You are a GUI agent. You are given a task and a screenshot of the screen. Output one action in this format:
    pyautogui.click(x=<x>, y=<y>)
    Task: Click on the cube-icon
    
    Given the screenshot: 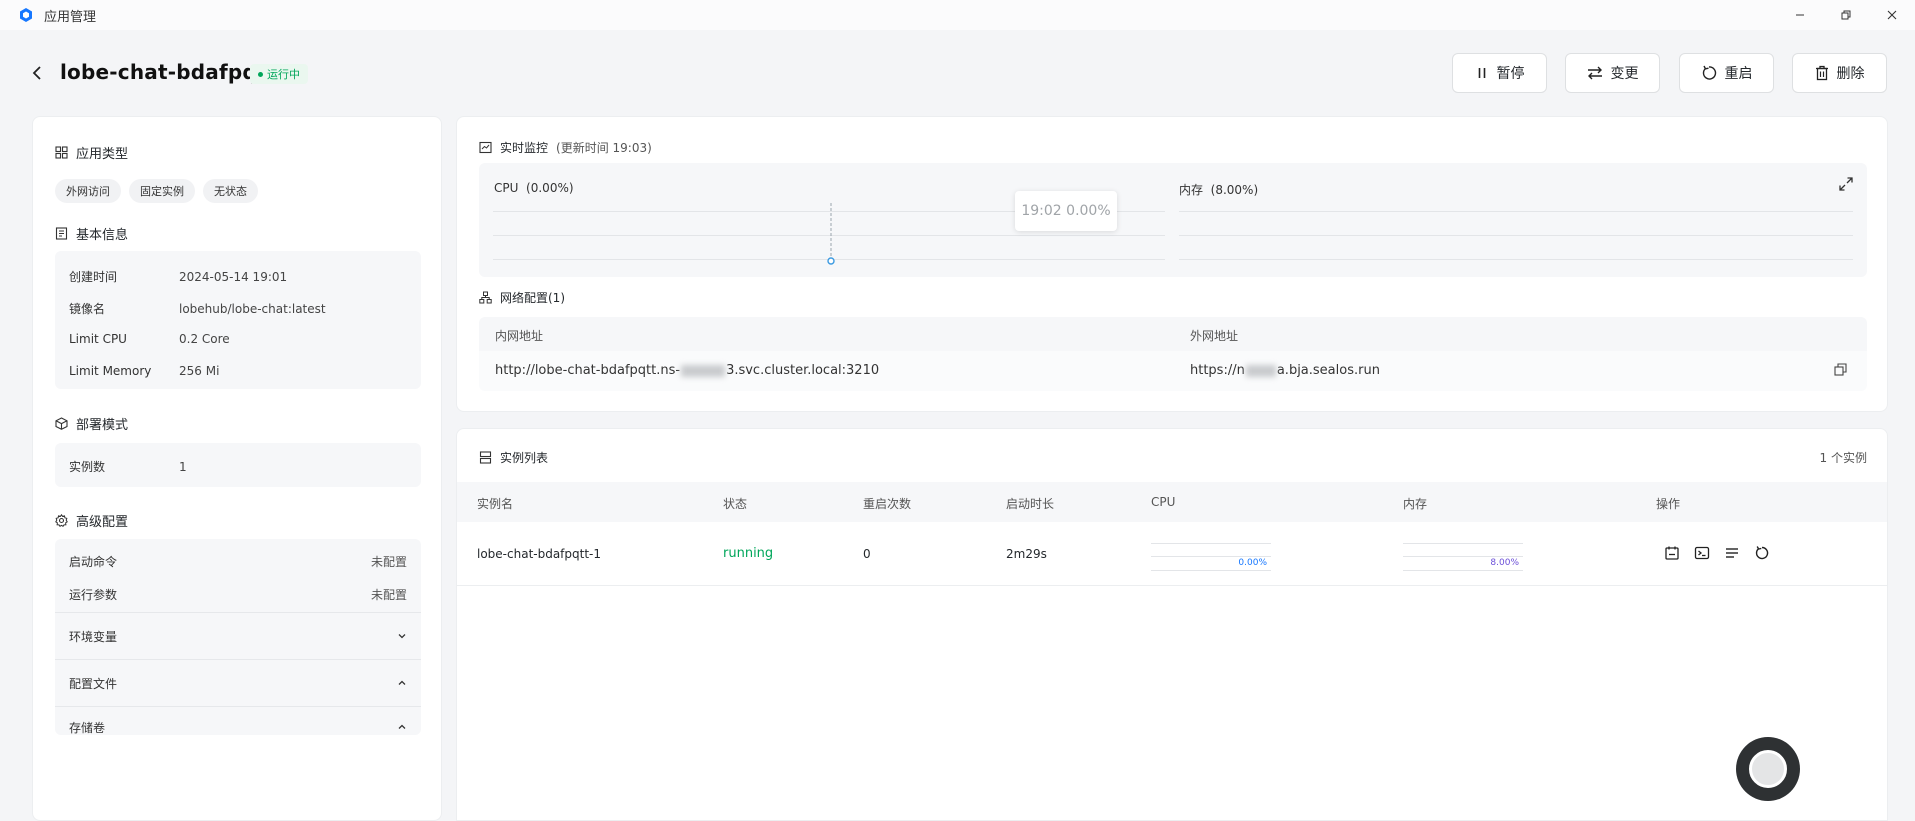 What is the action you would take?
    pyautogui.click(x=61, y=423)
    